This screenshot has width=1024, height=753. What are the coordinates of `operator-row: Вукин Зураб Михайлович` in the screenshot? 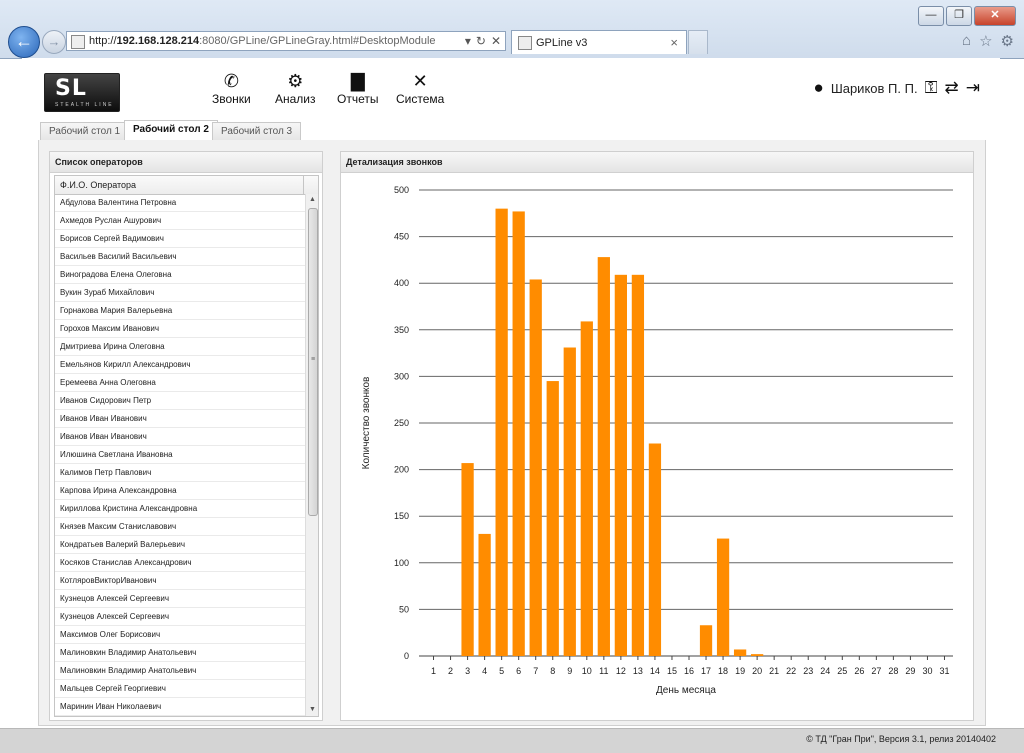 It's located at (180, 293).